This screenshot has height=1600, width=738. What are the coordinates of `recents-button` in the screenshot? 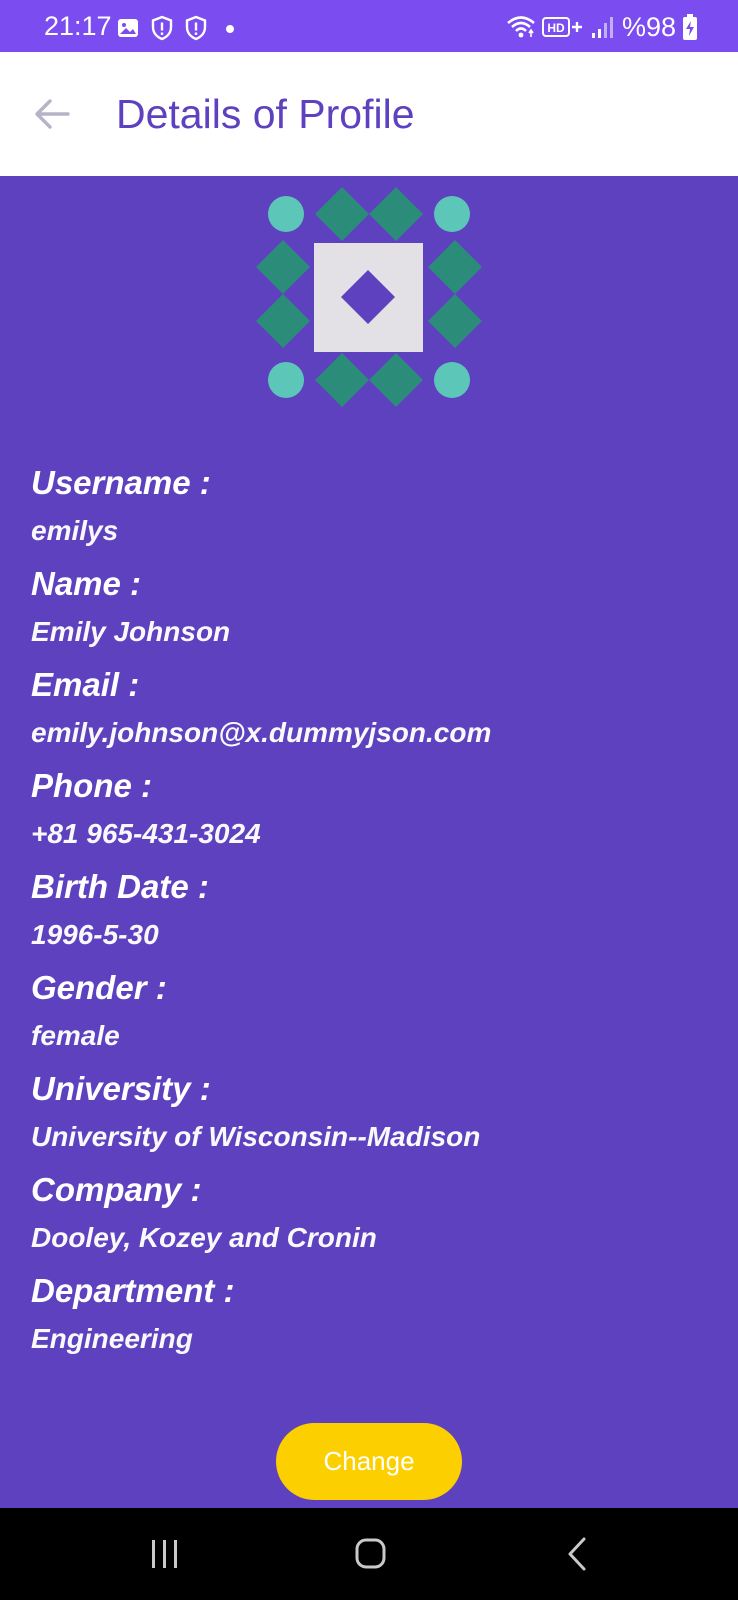 It's located at (165, 1554).